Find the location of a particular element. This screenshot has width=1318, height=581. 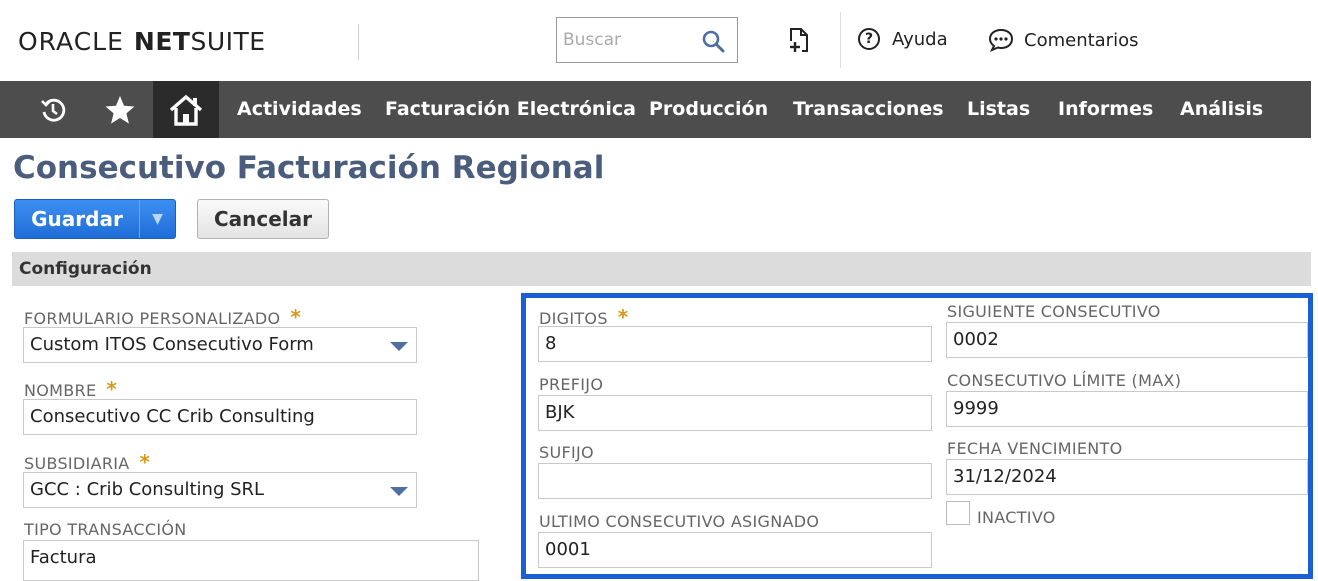

favorites-button is located at coordinates (120, 109).